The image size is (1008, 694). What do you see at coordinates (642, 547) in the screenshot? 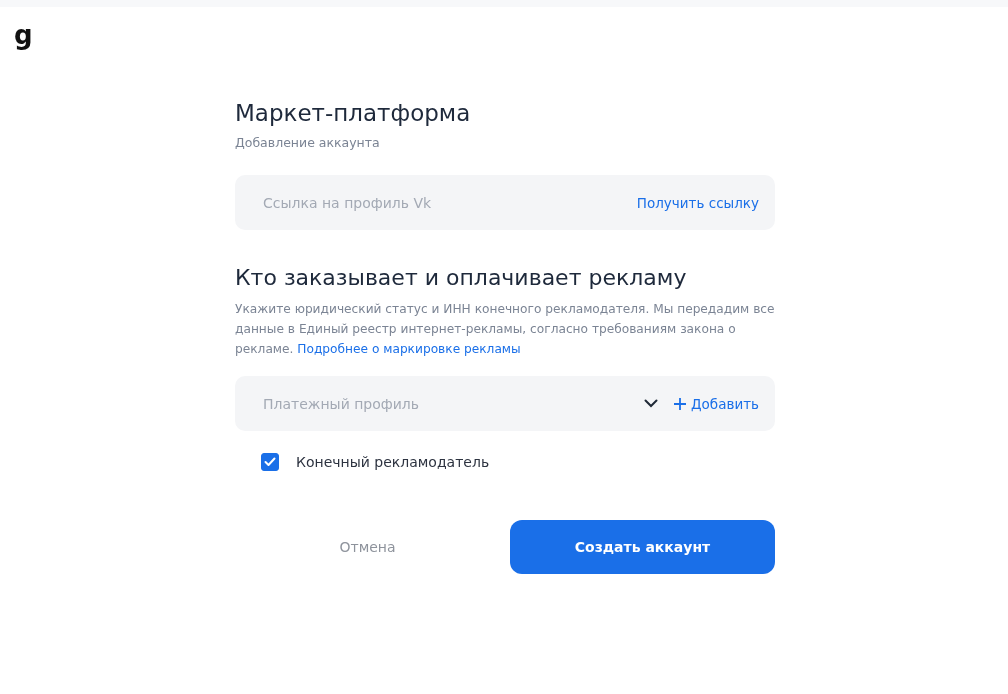
I see `create-account-button: Создать аккаунт` at bounding box center [642, 547].